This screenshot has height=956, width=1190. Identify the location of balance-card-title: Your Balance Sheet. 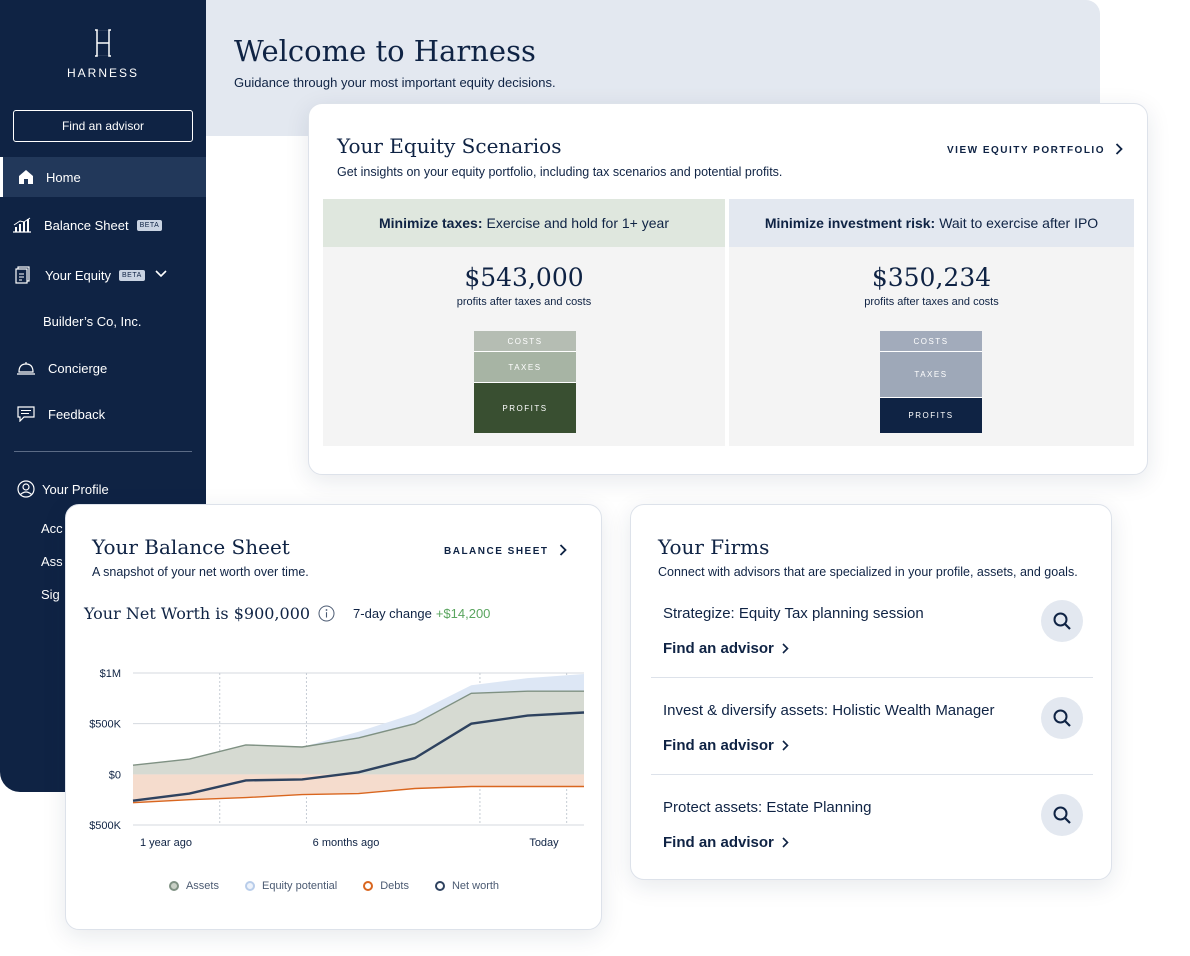
(191, 547).